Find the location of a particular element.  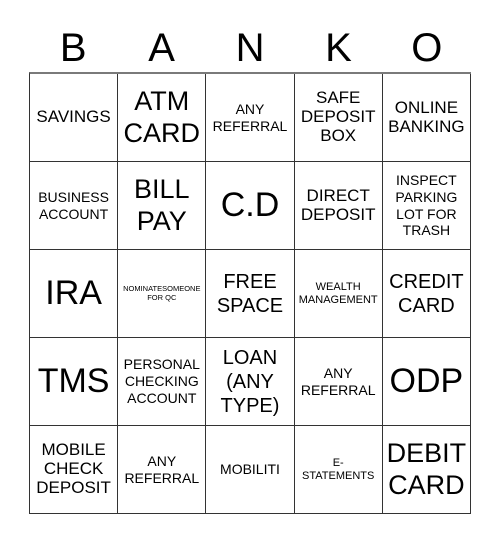

bingo-cell: C.D is located at coordinates (250, 206).